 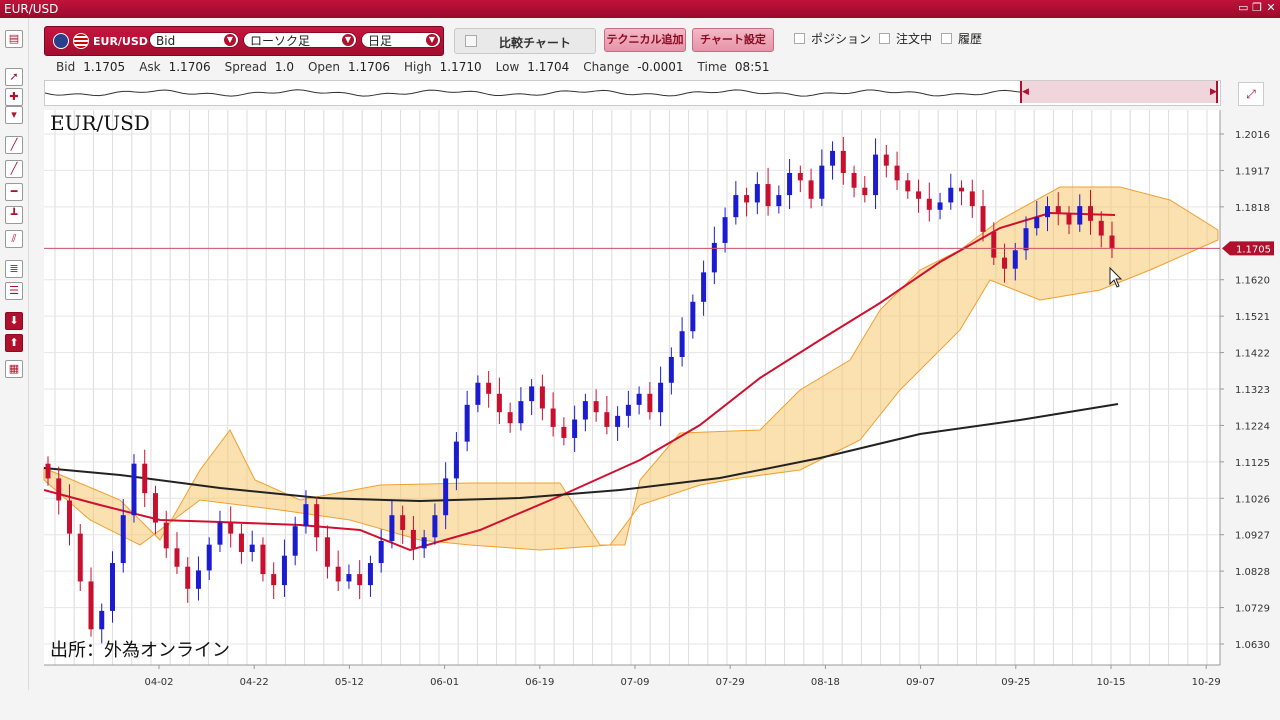 What do you see at coordinates (730, 682) in the screenshot?
I see `date-tick-label: 07-29` at bounding box center [730, 682].